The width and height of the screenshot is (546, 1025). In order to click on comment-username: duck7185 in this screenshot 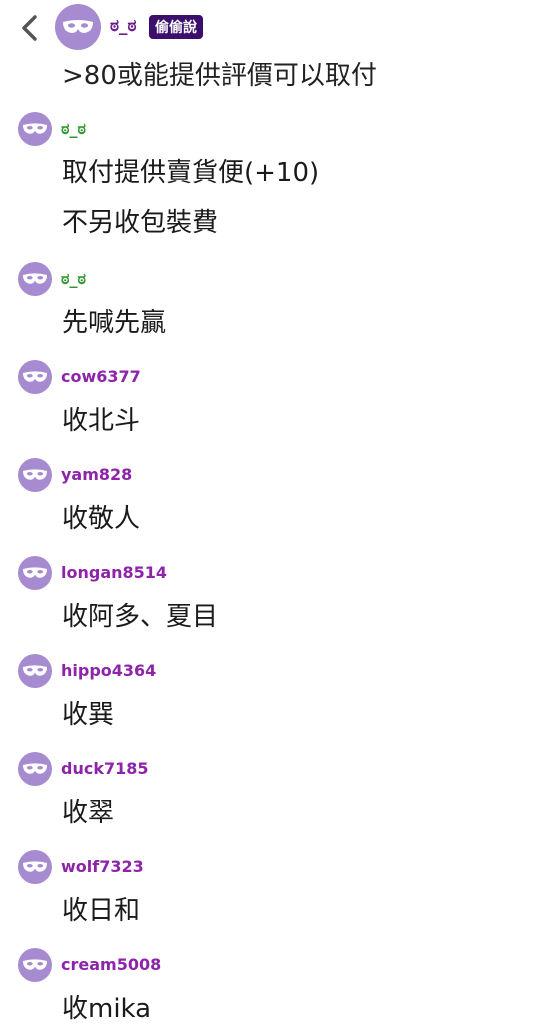, I will do `click(105, 768)`.